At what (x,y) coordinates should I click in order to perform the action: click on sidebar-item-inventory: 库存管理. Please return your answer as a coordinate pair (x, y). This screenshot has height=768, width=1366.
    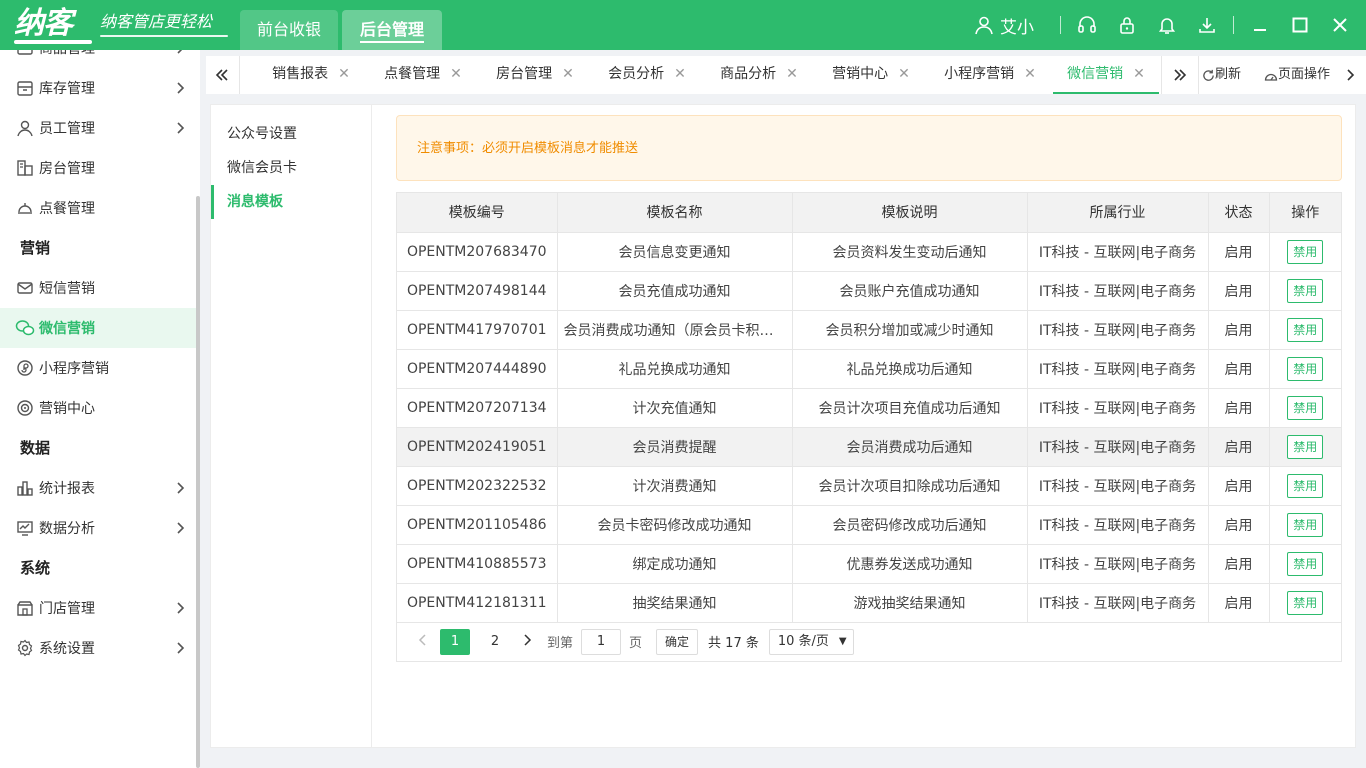
    Looking at the image, I should click on (98, 88).